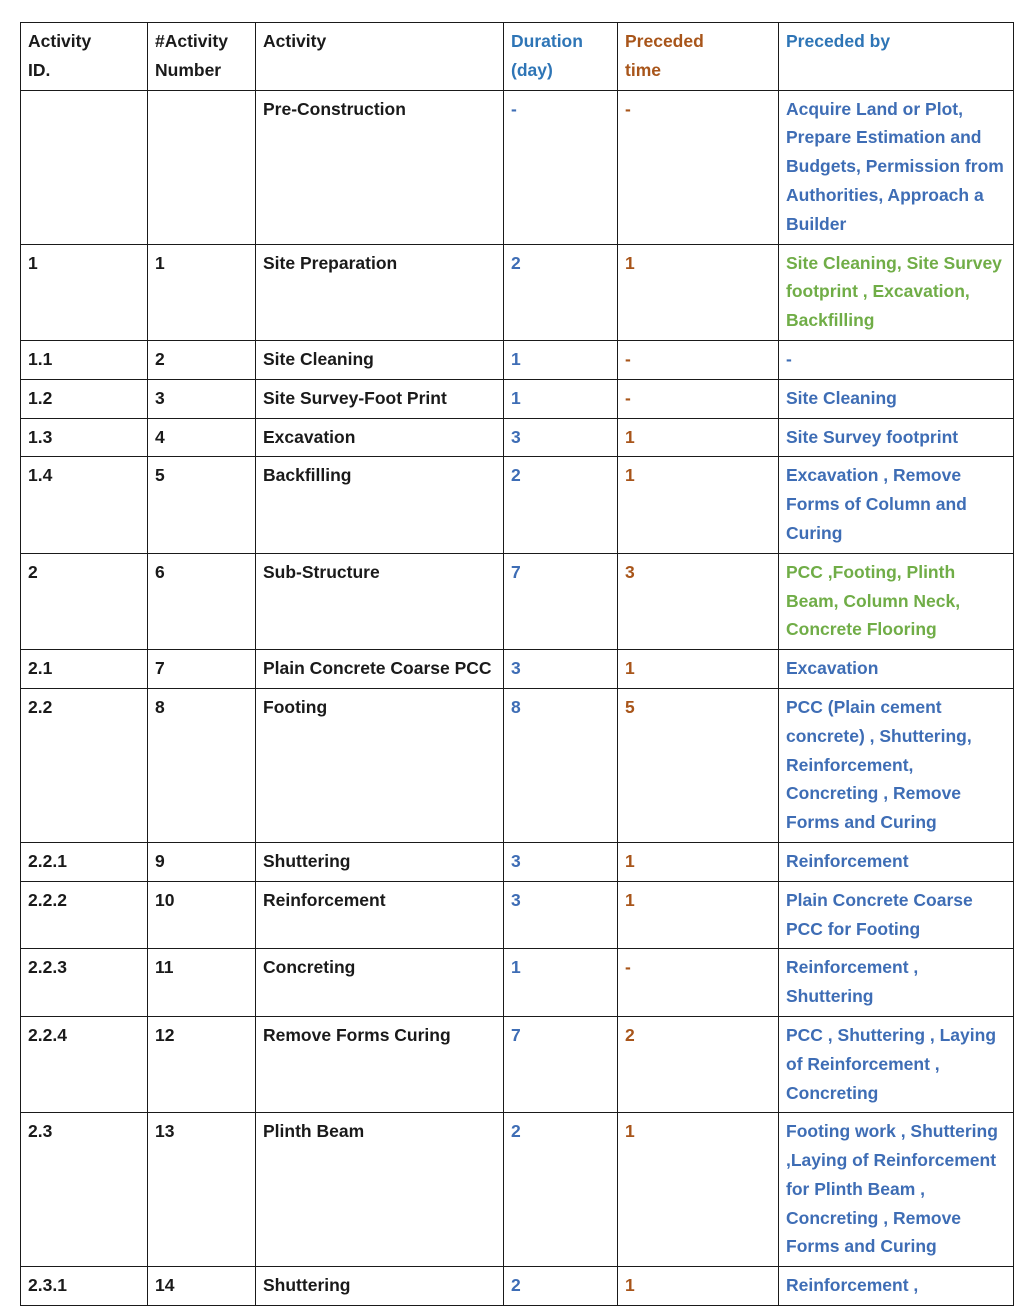 The width and height of the screenshot is (1036, 1308). What do you see at coordinates (643, 69) in the screenshot?
I see `column-header-preceded-time-line2: time` at bounding box center [643, 69].